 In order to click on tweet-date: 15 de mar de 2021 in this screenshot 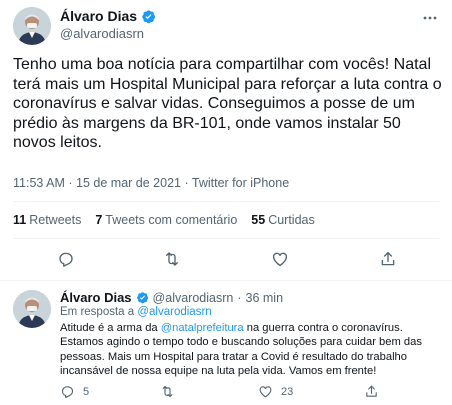, I will do `click(128, 183)`.